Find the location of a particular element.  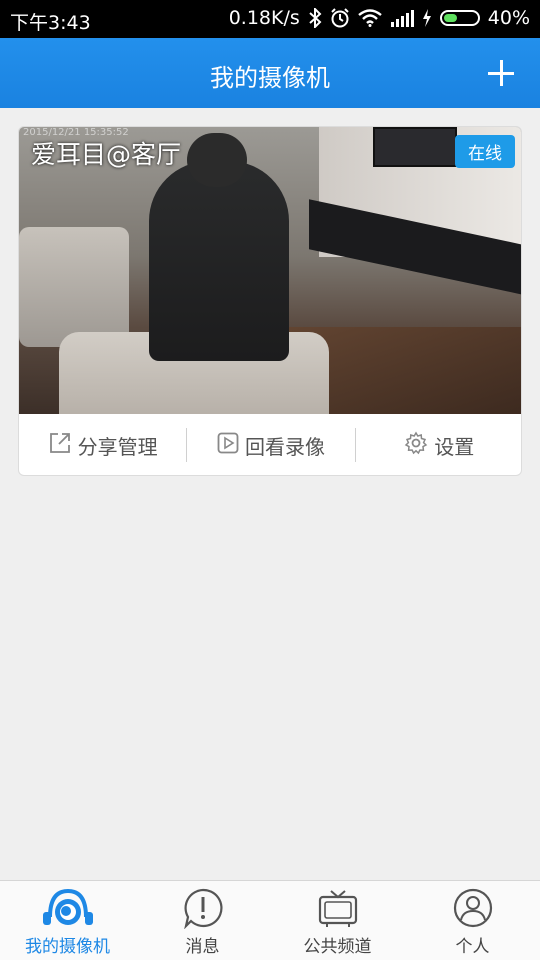

preview-sofa is located at coordinates (74, 287).